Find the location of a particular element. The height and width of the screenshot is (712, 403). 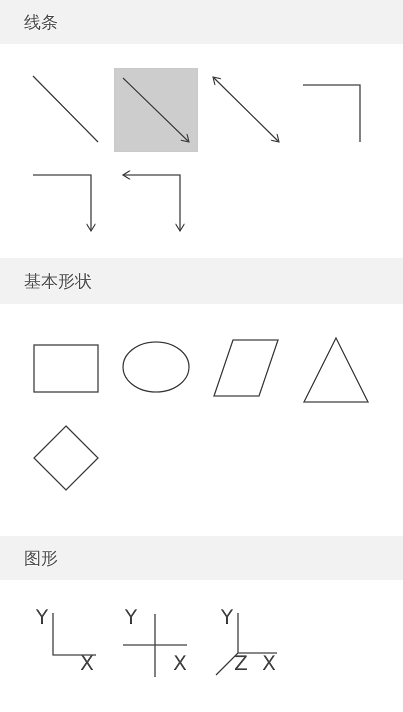

parallelogram-icon is located at coordinates (246, 368).